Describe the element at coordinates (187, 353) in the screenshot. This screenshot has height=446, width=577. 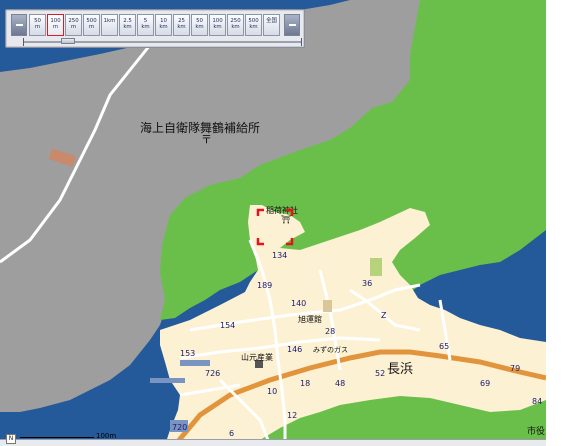
I see `block-number-label: 153` at that location.